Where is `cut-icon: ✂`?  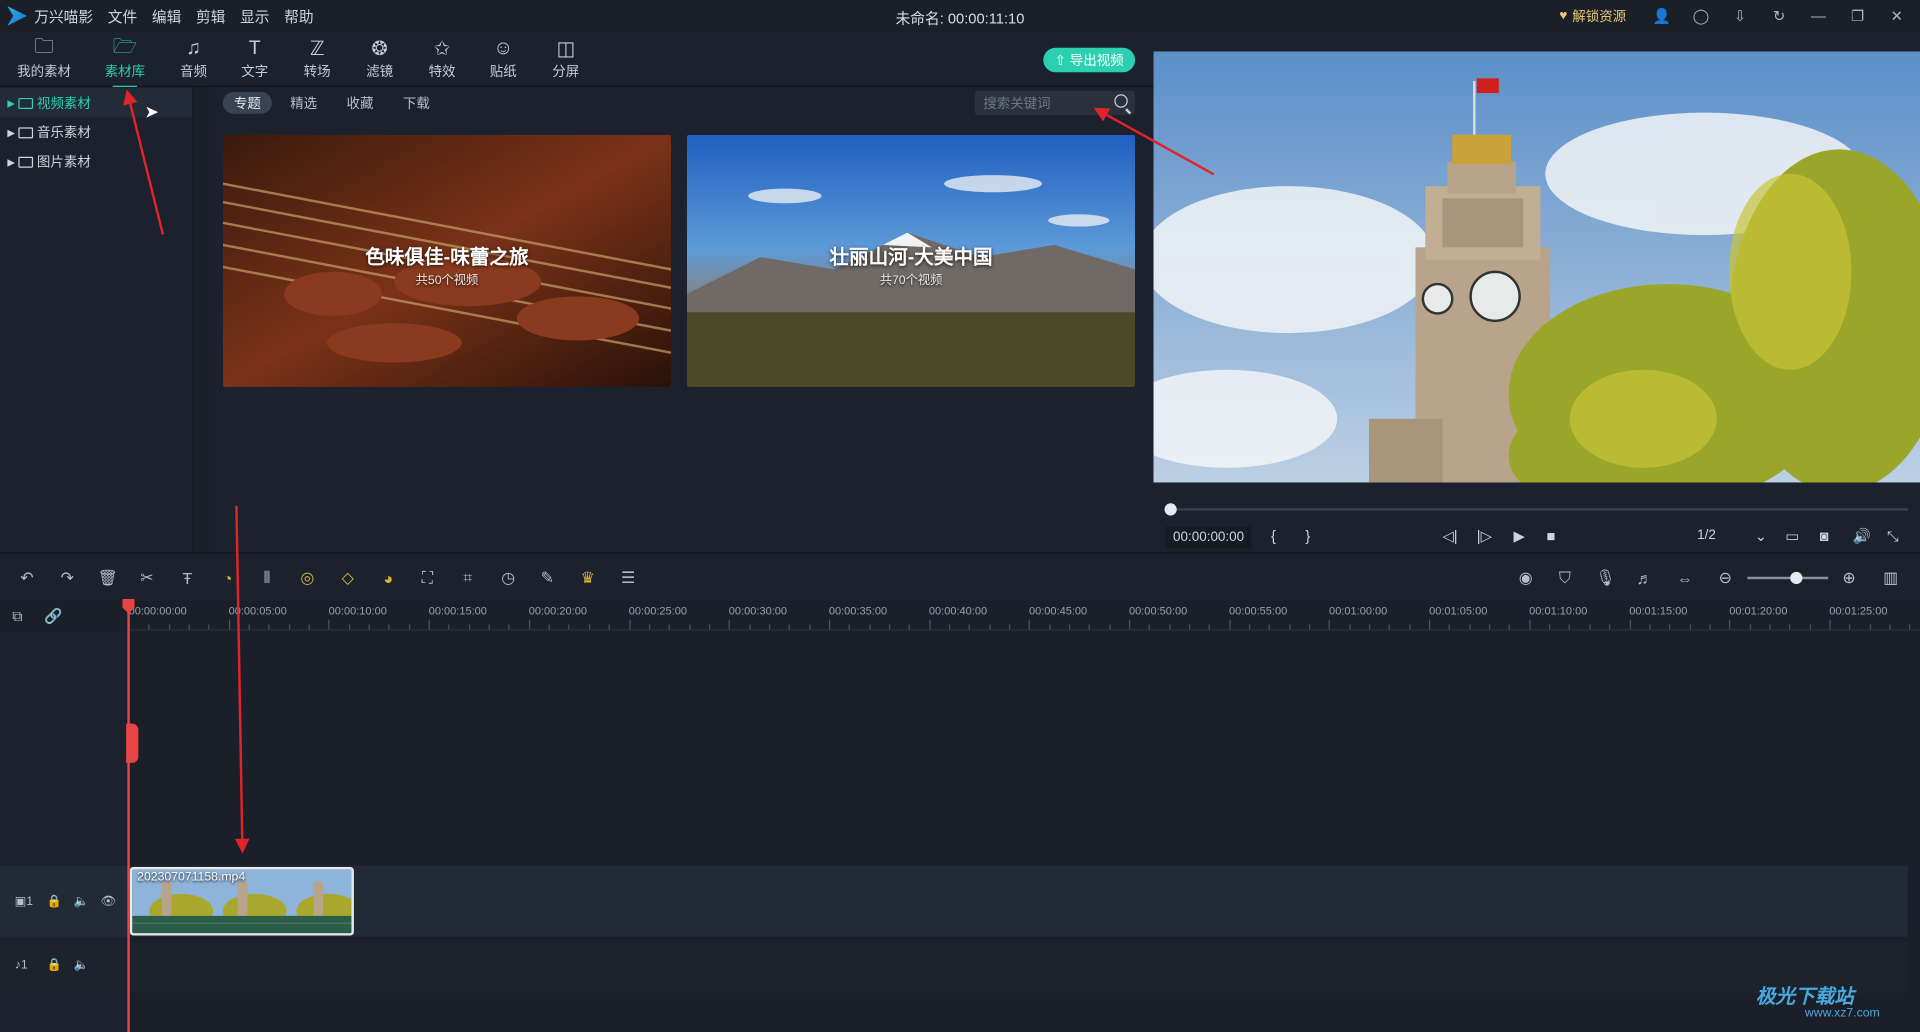 cut-icon: ✂ is located at coordinates (147, 578).